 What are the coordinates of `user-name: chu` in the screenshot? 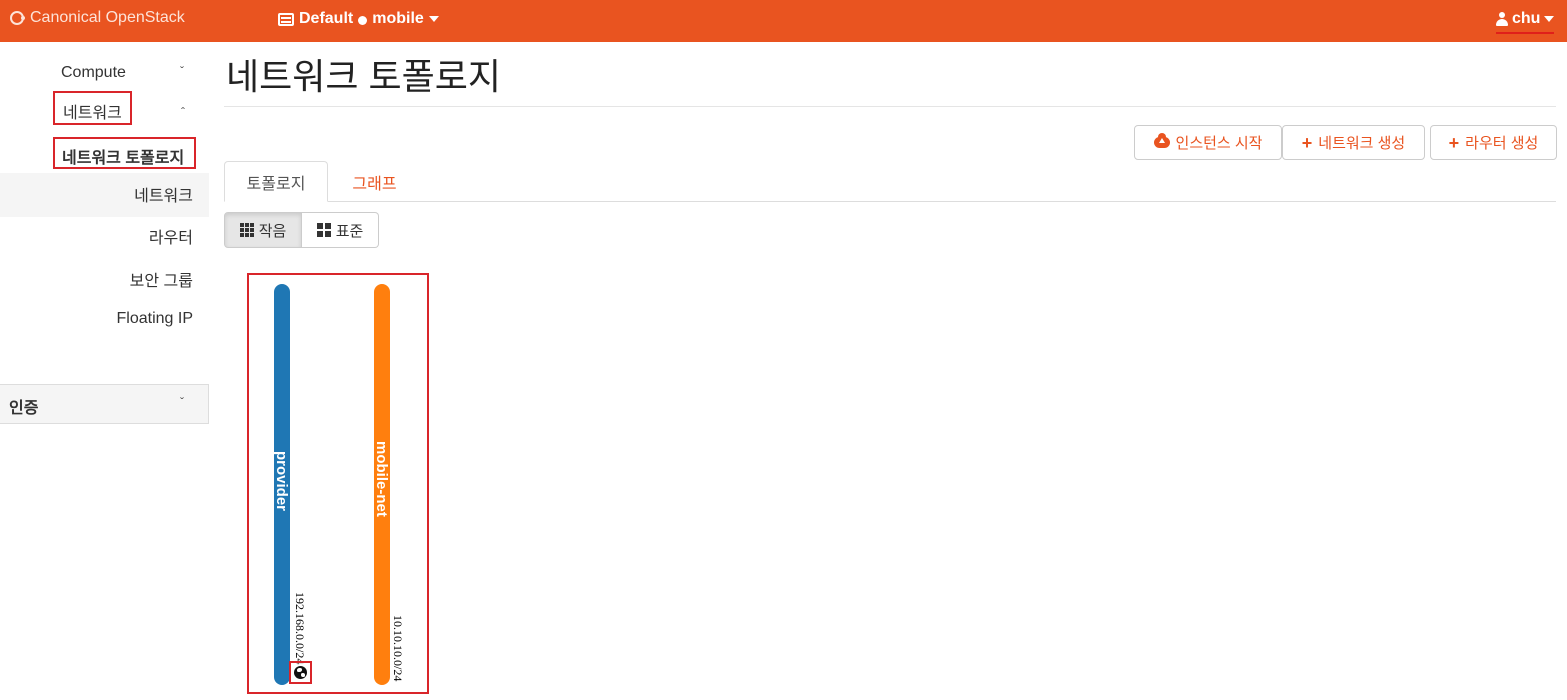 It's located at (1526, 18).